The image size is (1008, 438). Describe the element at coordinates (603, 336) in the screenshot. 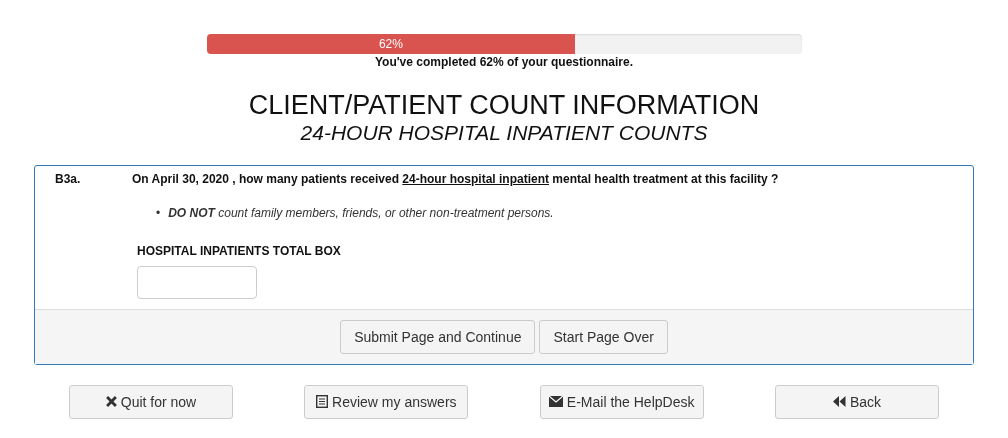

I see `reset-button: Start Page Over` at that location.